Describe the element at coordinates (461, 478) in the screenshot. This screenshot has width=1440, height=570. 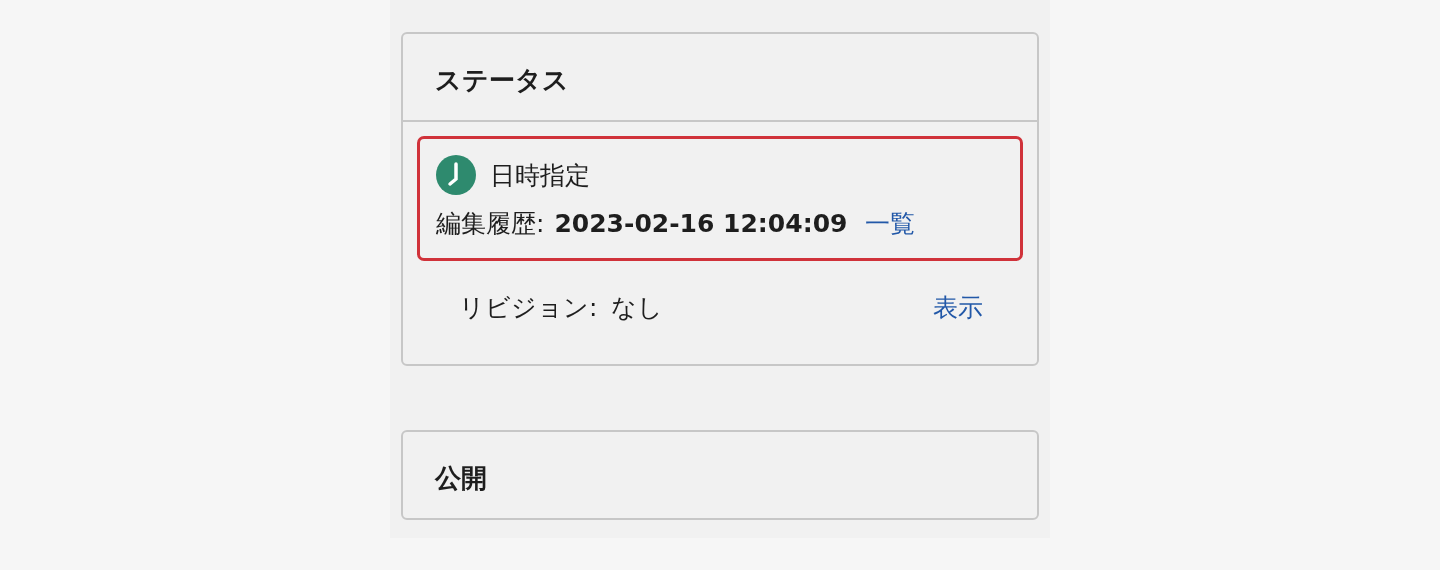
I see `panel-title: 公開` at that location.